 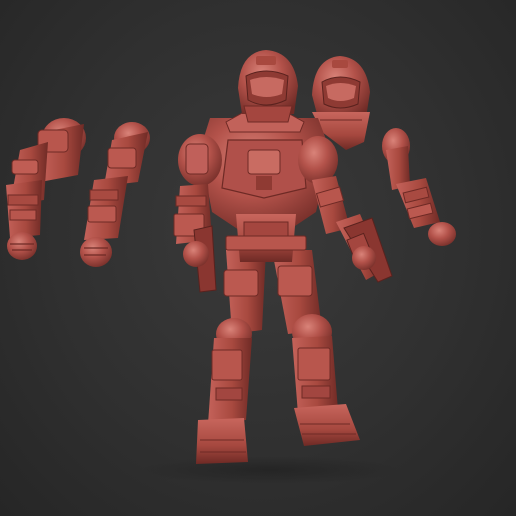 I want to click on spare-forearm, so click(x=419, y=187).